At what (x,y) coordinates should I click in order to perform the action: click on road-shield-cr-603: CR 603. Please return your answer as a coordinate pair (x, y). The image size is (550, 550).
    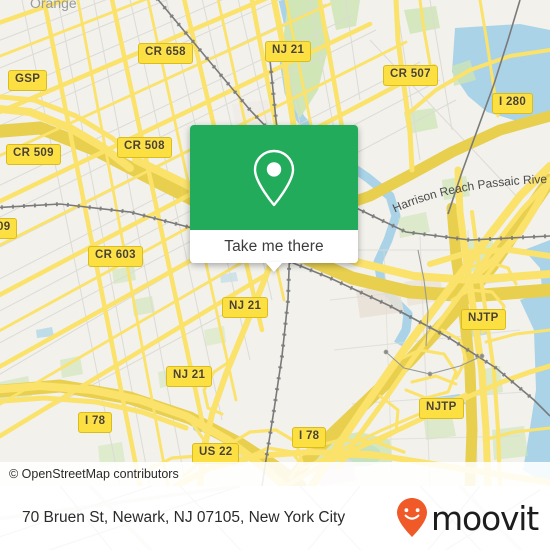
    Looking at the image, I should click on (115, 256).